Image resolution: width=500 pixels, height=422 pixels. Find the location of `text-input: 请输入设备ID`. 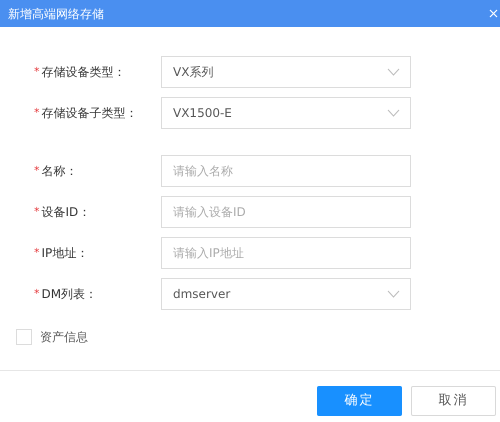

text-input: 请输入设备ID is located at coordinates (286, 212).